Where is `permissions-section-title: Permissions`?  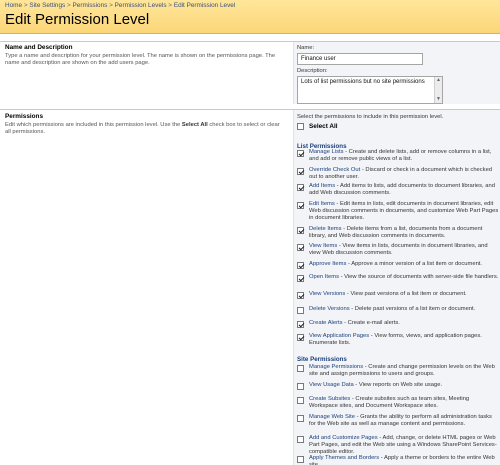
permissions-section-title: Permissions is located at coordinates (24, 116).